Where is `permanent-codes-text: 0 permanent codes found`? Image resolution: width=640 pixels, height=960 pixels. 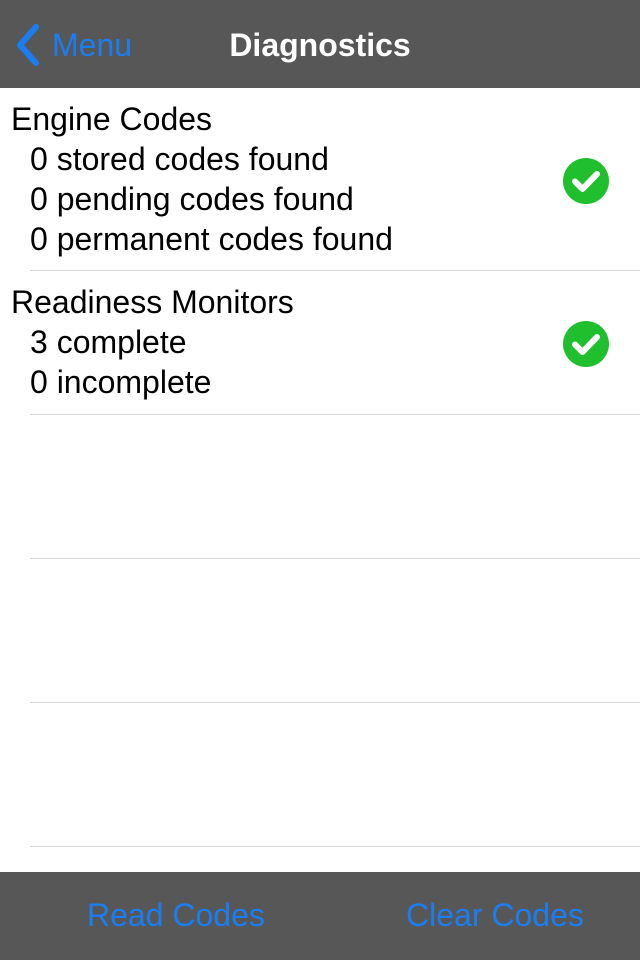
permanent-codes-text: 0 permanent codes found is located at coordinates (211, 239).